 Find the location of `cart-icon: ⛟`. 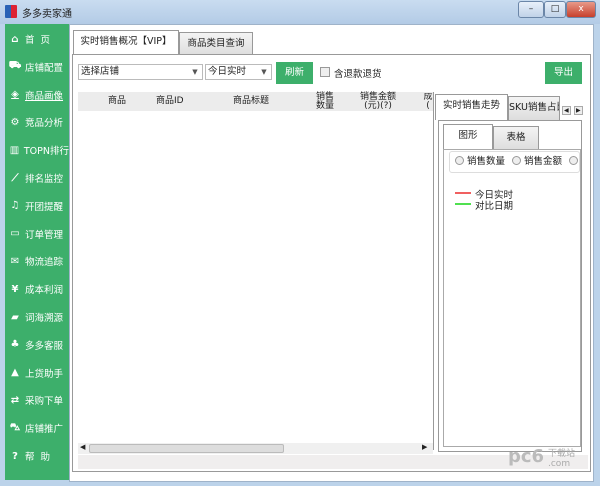

cart-icon: ⛟ is located at coordinates (15, 66).